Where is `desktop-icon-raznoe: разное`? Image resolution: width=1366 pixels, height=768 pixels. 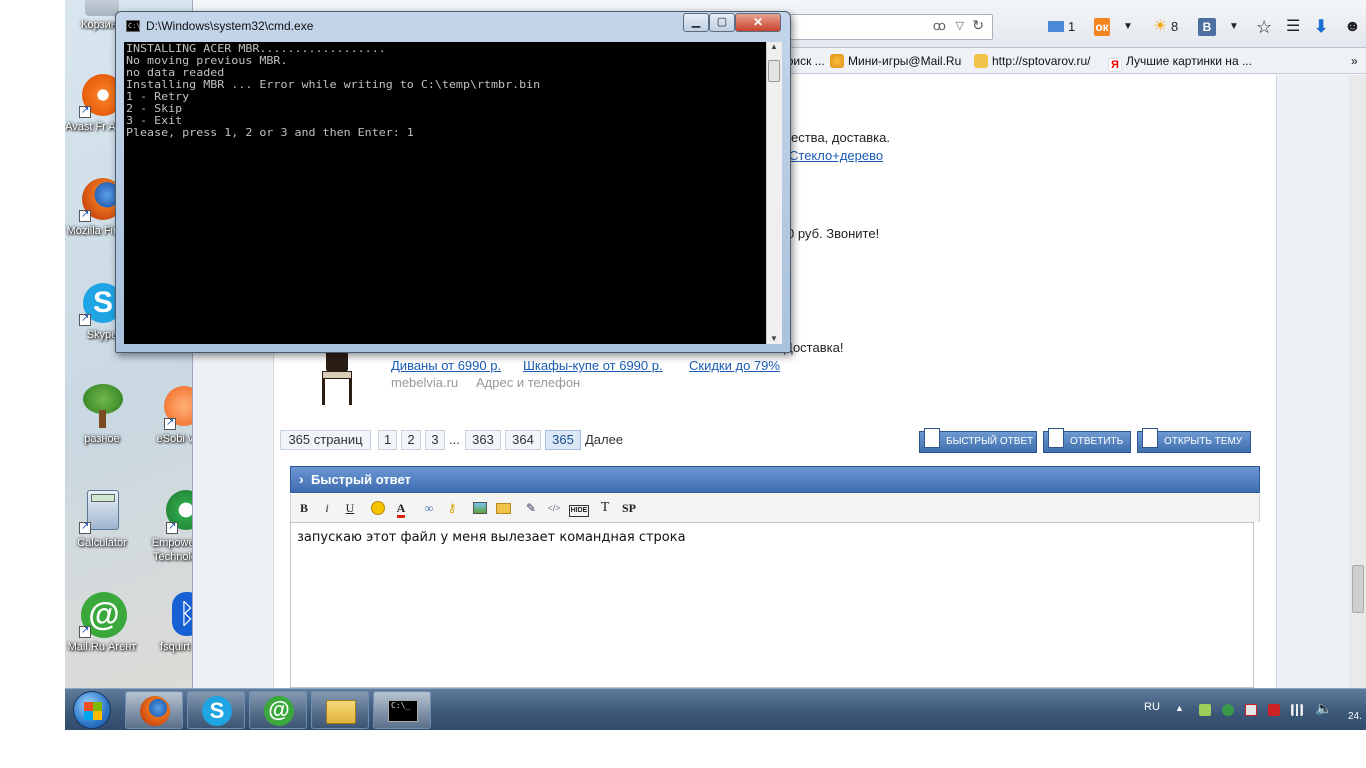 desktop-icon-raznoe: разное is located at coordinates (102, 415).